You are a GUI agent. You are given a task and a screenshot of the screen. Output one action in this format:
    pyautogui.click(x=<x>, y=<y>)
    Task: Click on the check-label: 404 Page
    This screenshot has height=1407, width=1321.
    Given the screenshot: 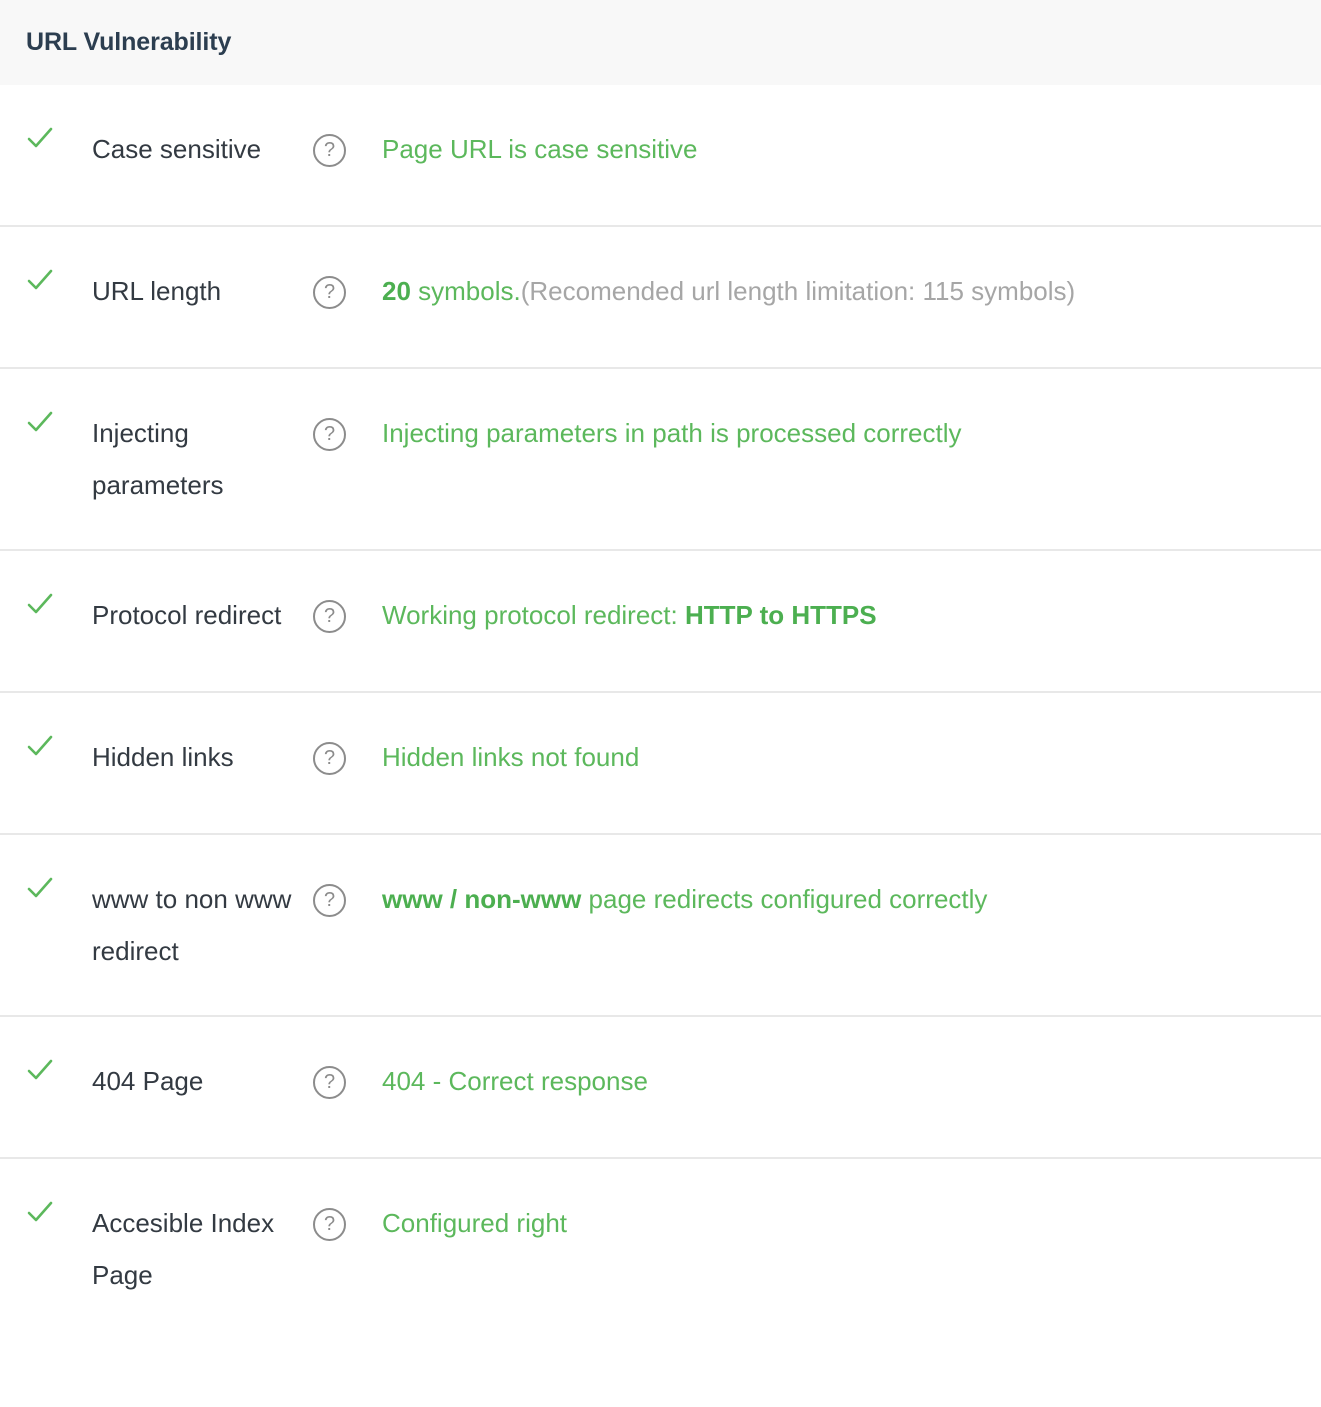 What is the action you would take?
    pyautogui.click(x=148, y=1081)
    